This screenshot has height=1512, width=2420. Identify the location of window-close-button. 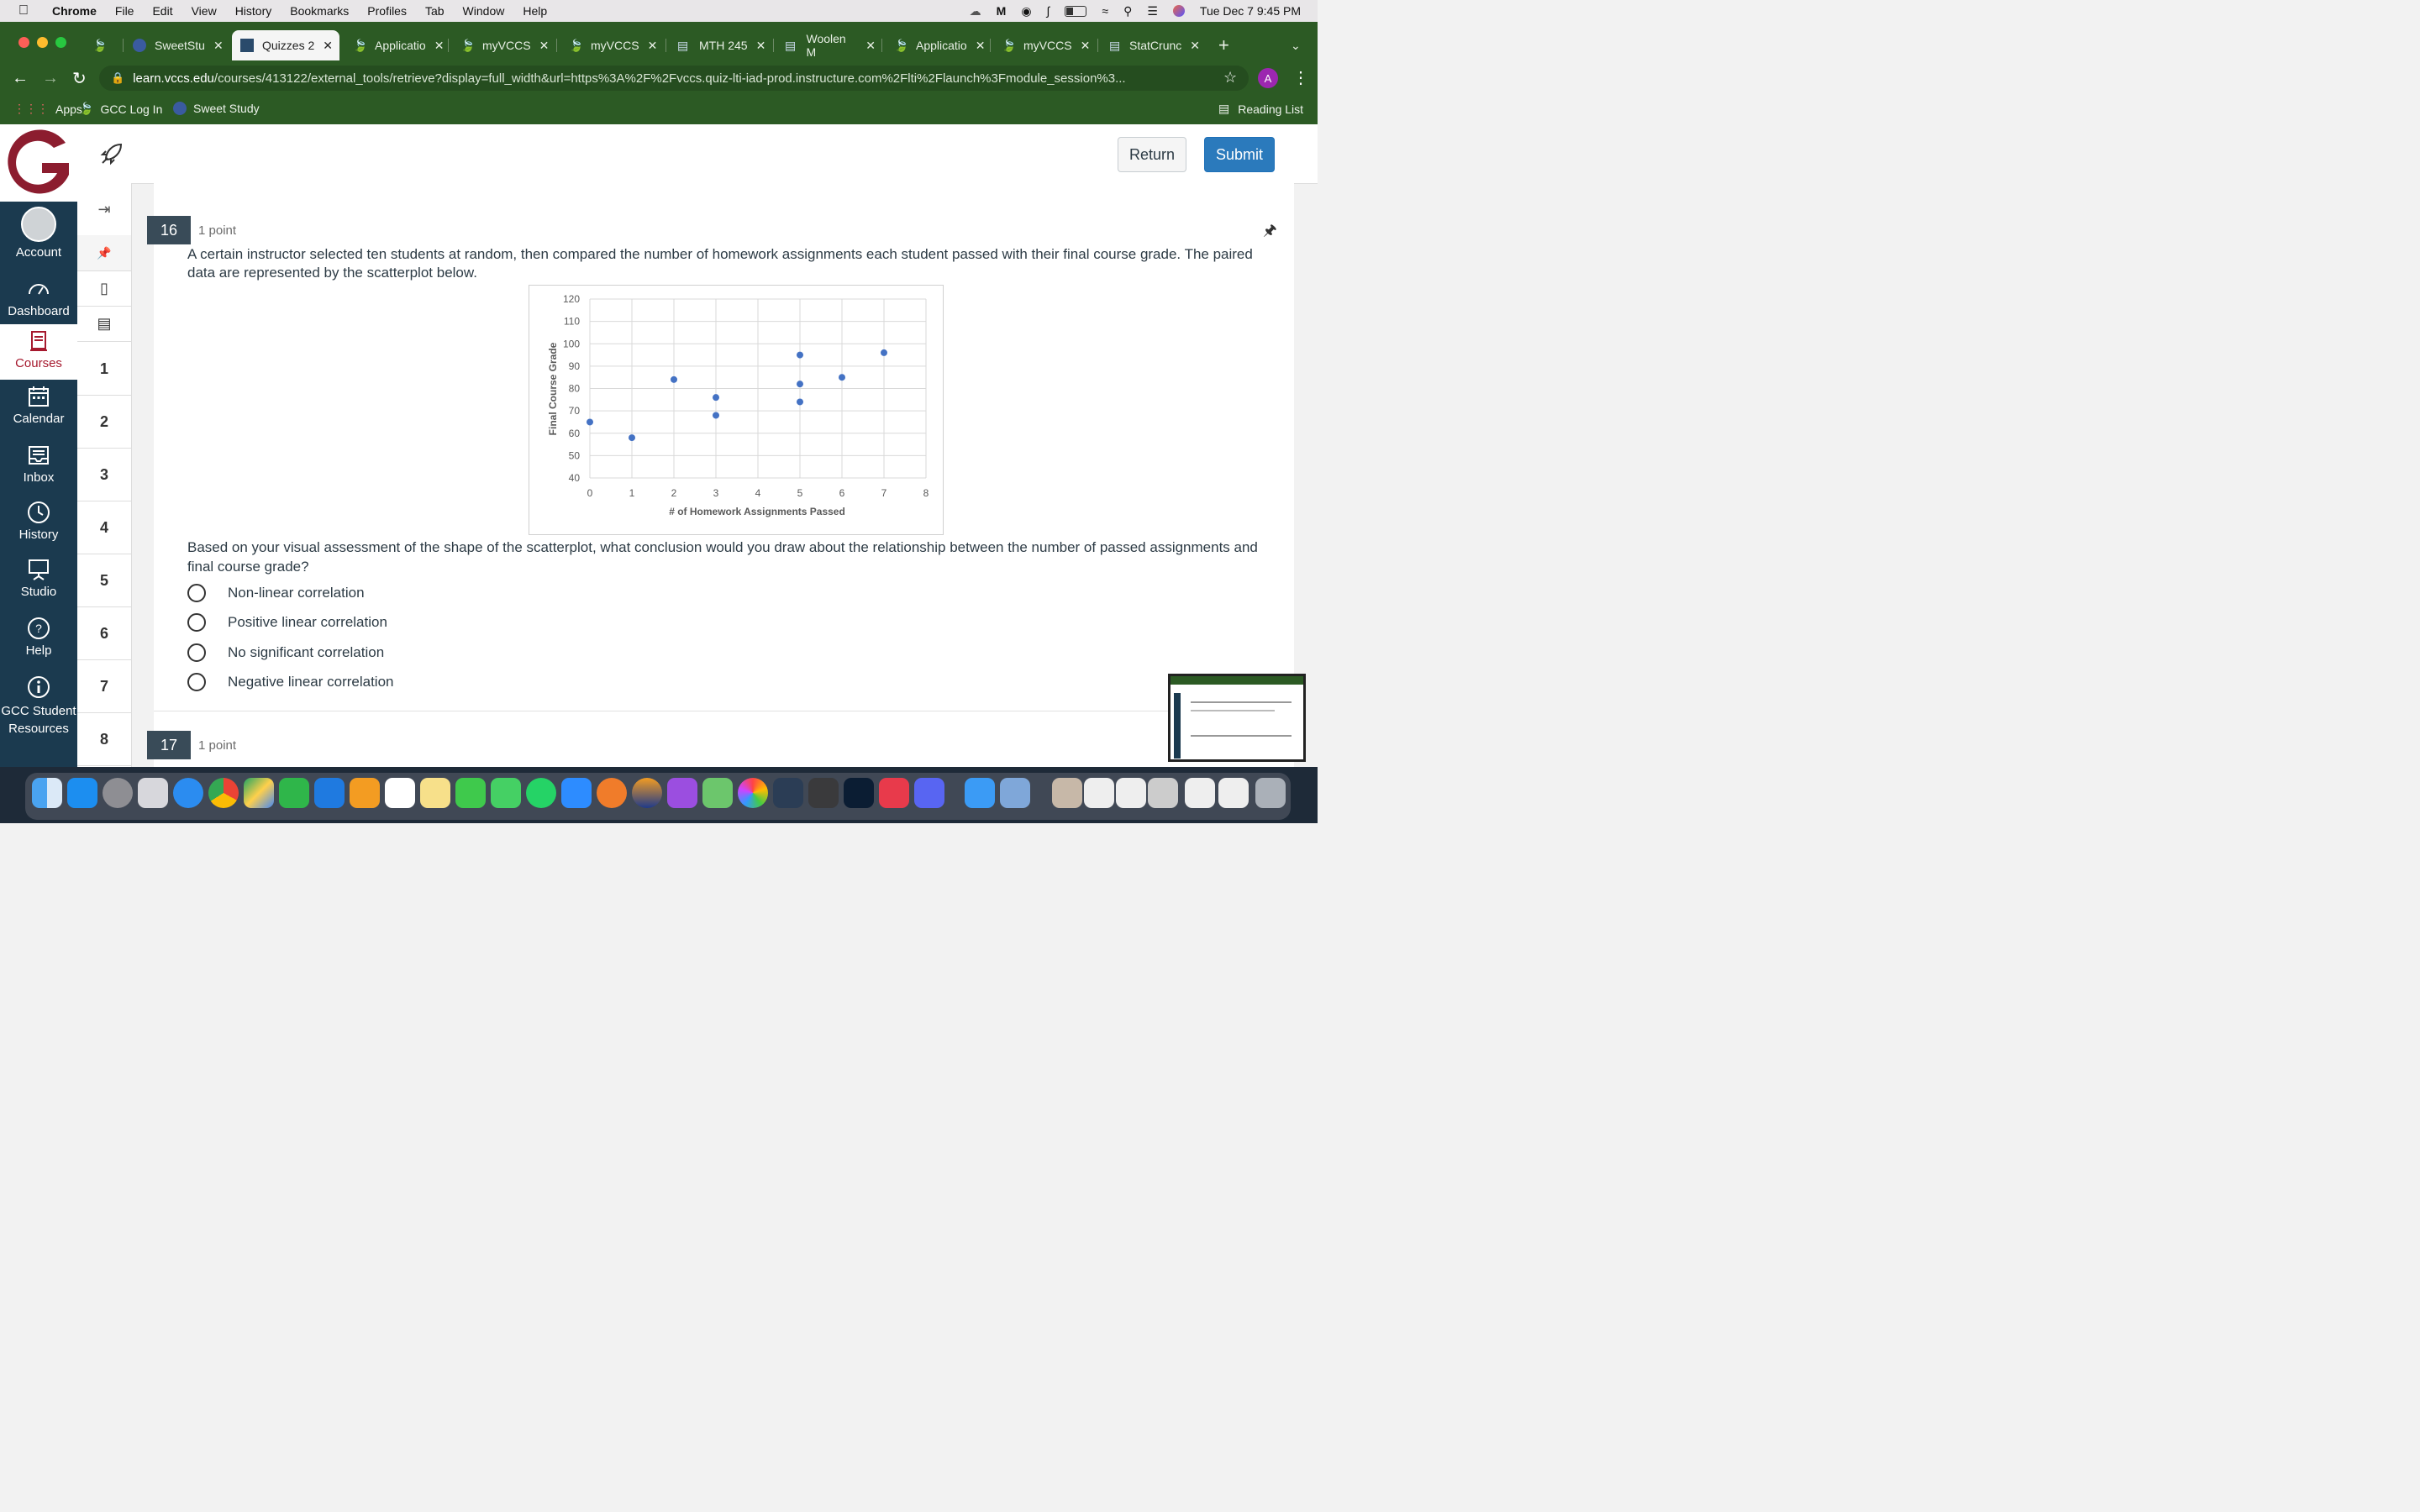
(23, 42).